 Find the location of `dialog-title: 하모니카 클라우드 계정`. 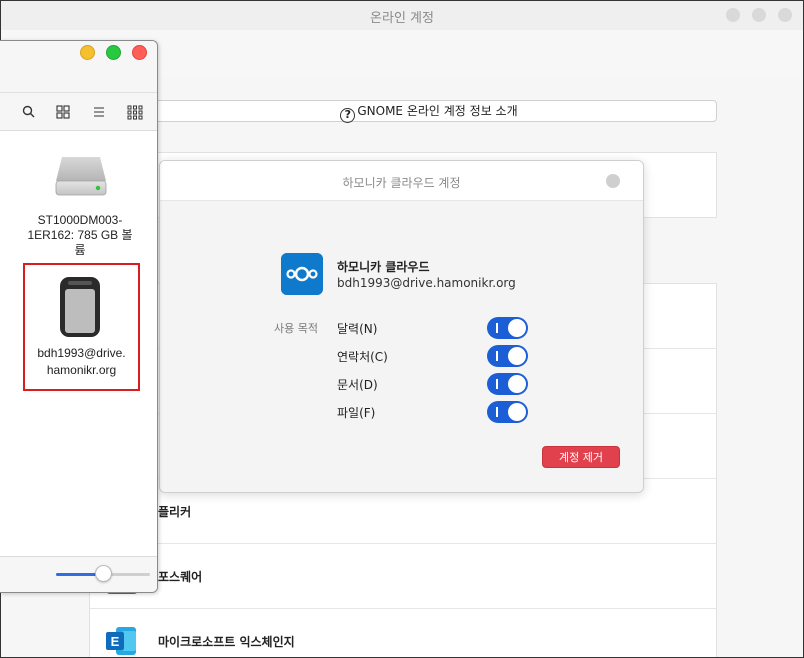

dialog-title: 하모니카 클라우드 계정 is located at coordinates (401, 183).